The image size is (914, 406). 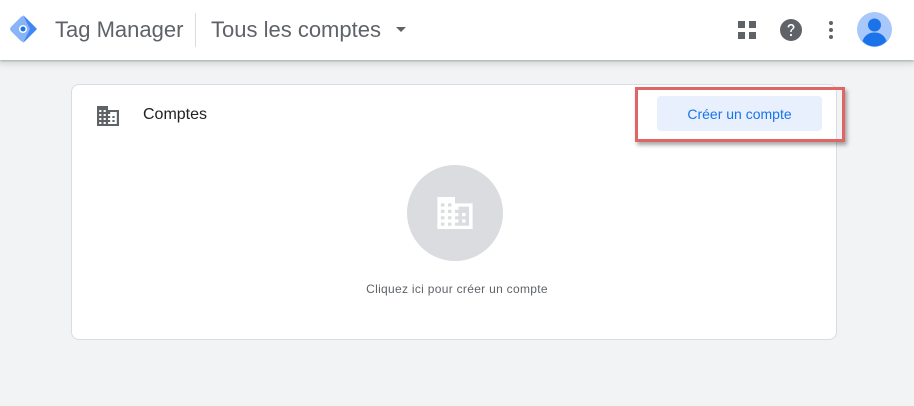 I want to click on create-account-button: Créer un compte, so click(x=739, y=113).